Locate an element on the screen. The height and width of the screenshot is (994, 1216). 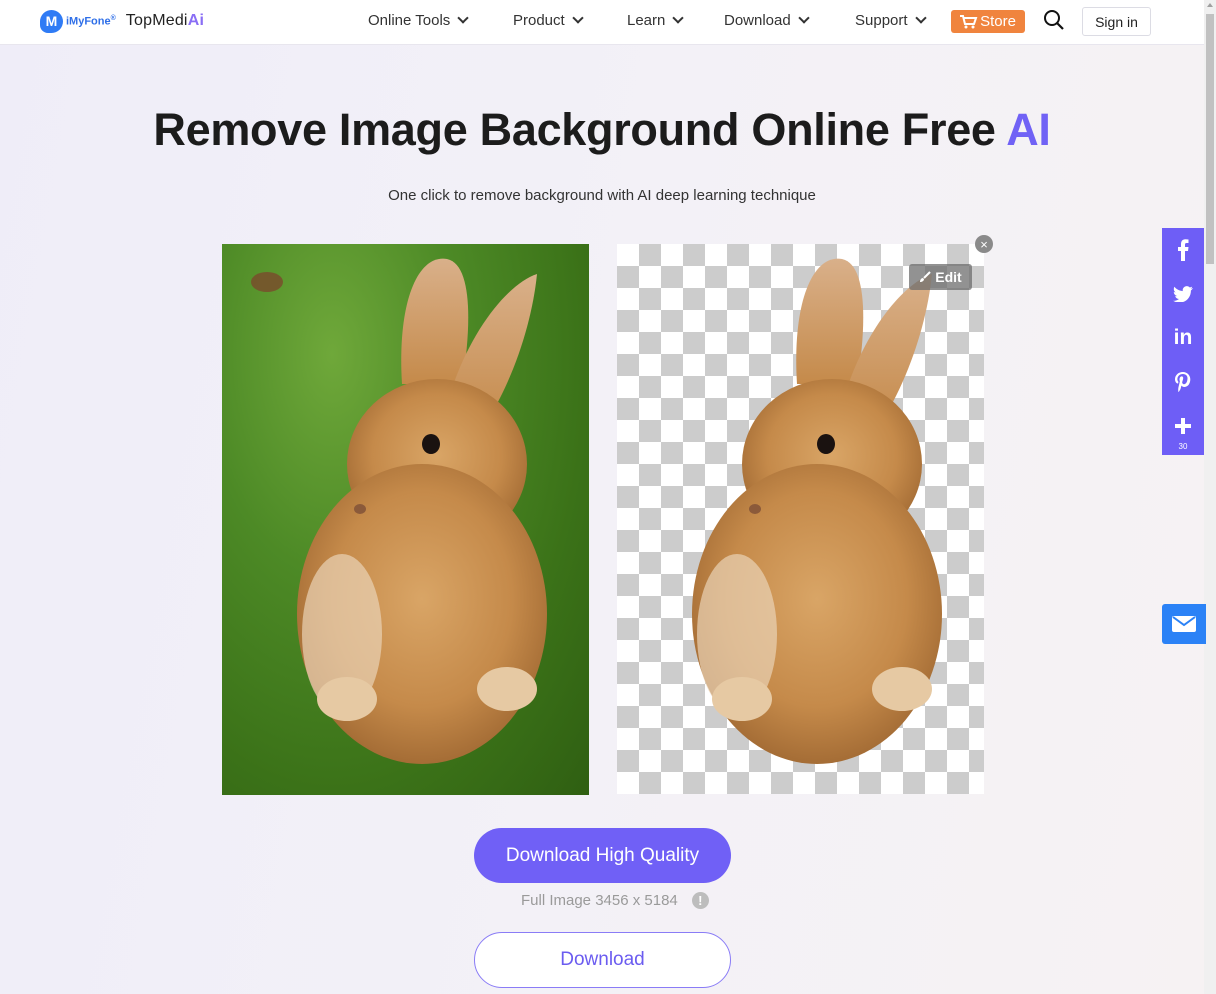
logo-brand-main: TopMedi is located at coordinates (156, 20).